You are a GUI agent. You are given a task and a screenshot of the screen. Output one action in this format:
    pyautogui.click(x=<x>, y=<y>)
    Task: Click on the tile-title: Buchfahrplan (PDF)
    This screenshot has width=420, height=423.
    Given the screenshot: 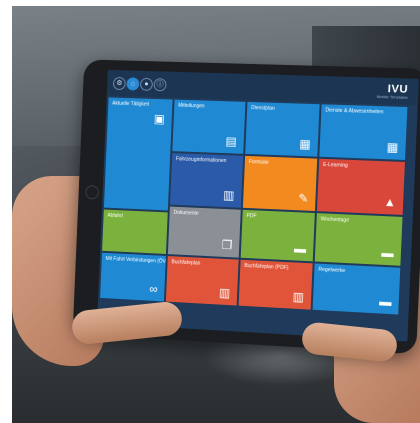 What is the action you would take?
    pyautogui.click(x=276, y=267)
    